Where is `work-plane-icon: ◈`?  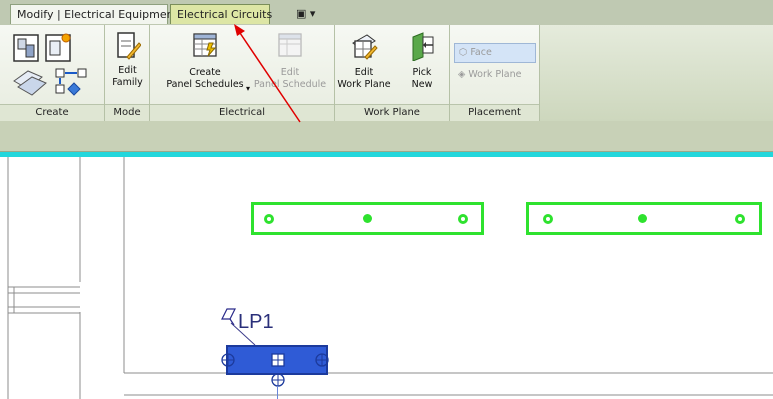
work-plane-icon: ◈ is located at coordinates (462, 74).